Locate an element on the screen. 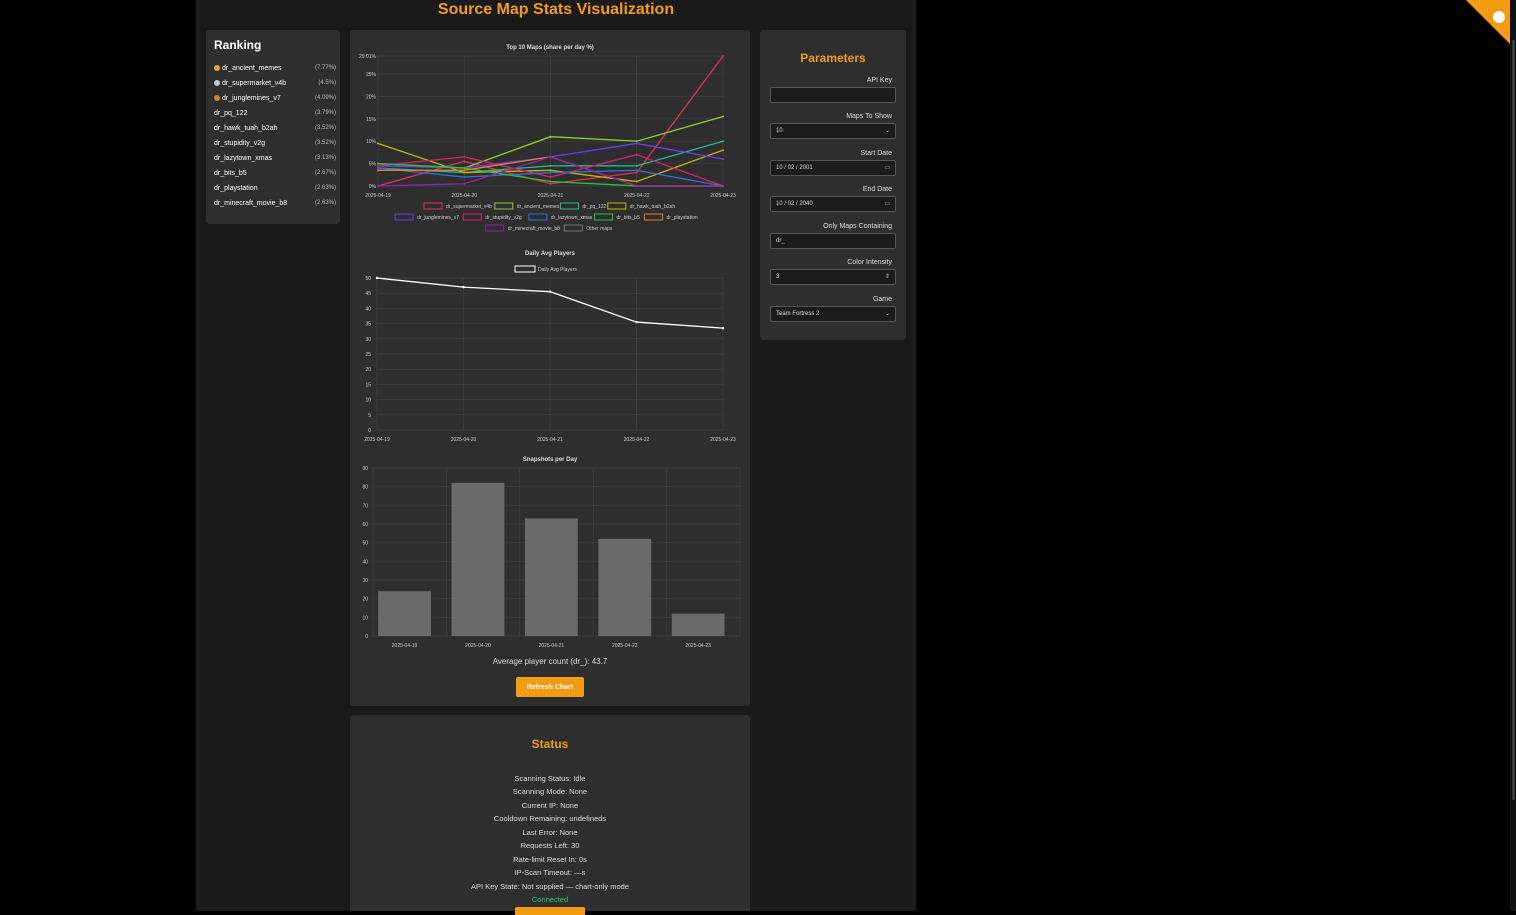  legend-label: dr_playstation is located at coordinates (682, 218).